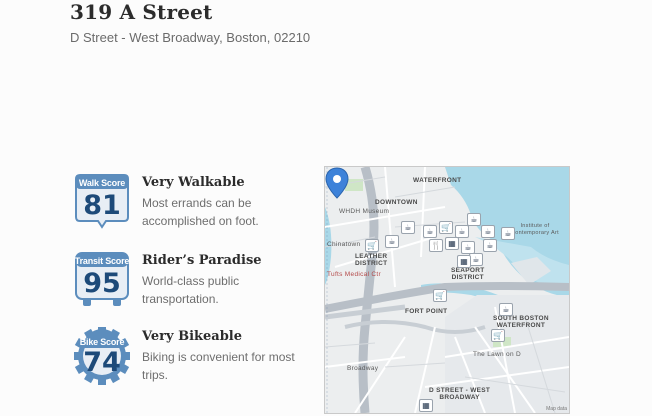  Describe the element at coordinates (141, 12) in the screenshot. I see `page-title: 319 A Street` at that location.